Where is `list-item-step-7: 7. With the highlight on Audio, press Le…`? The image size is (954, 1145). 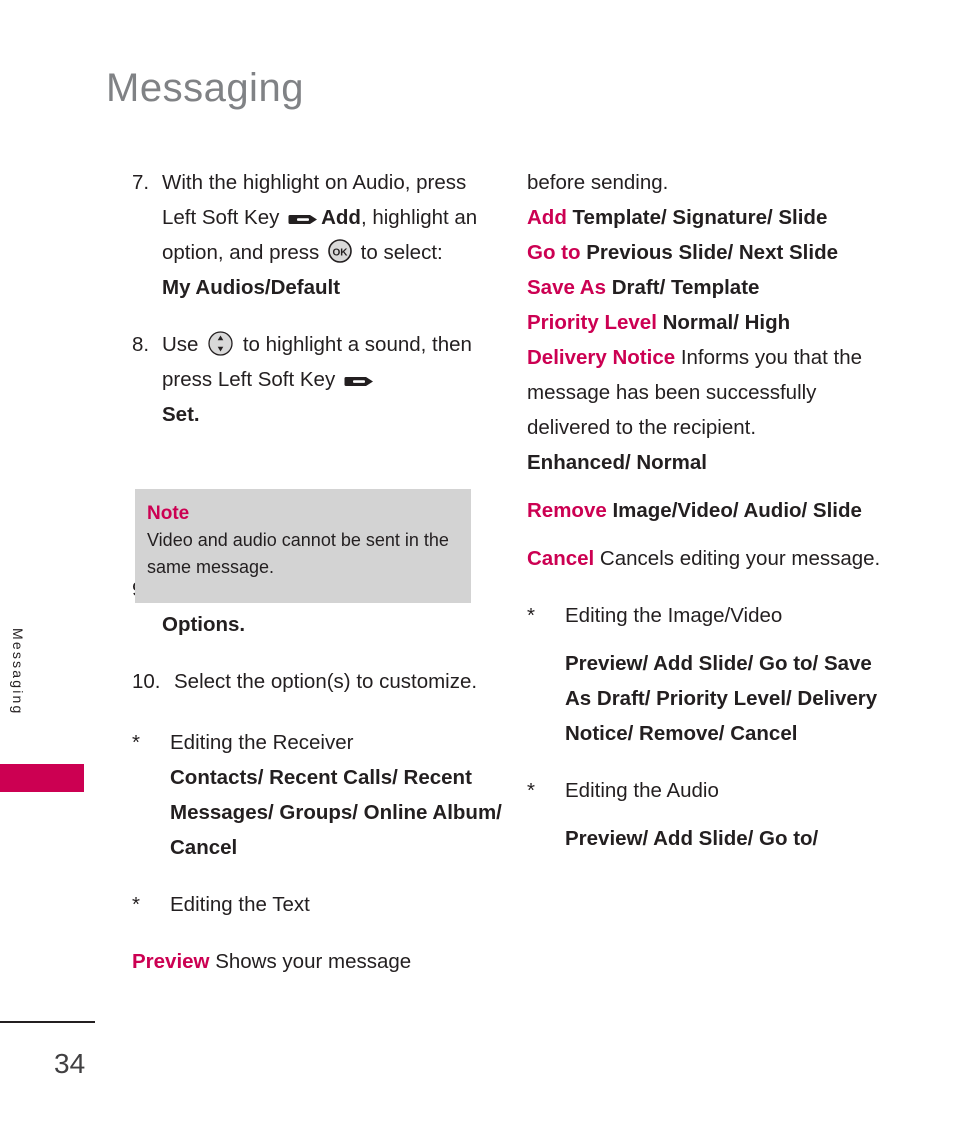 list-item-step-7: 7. With the highlight on Audio, press Le… is located at coordinates (318, 235).